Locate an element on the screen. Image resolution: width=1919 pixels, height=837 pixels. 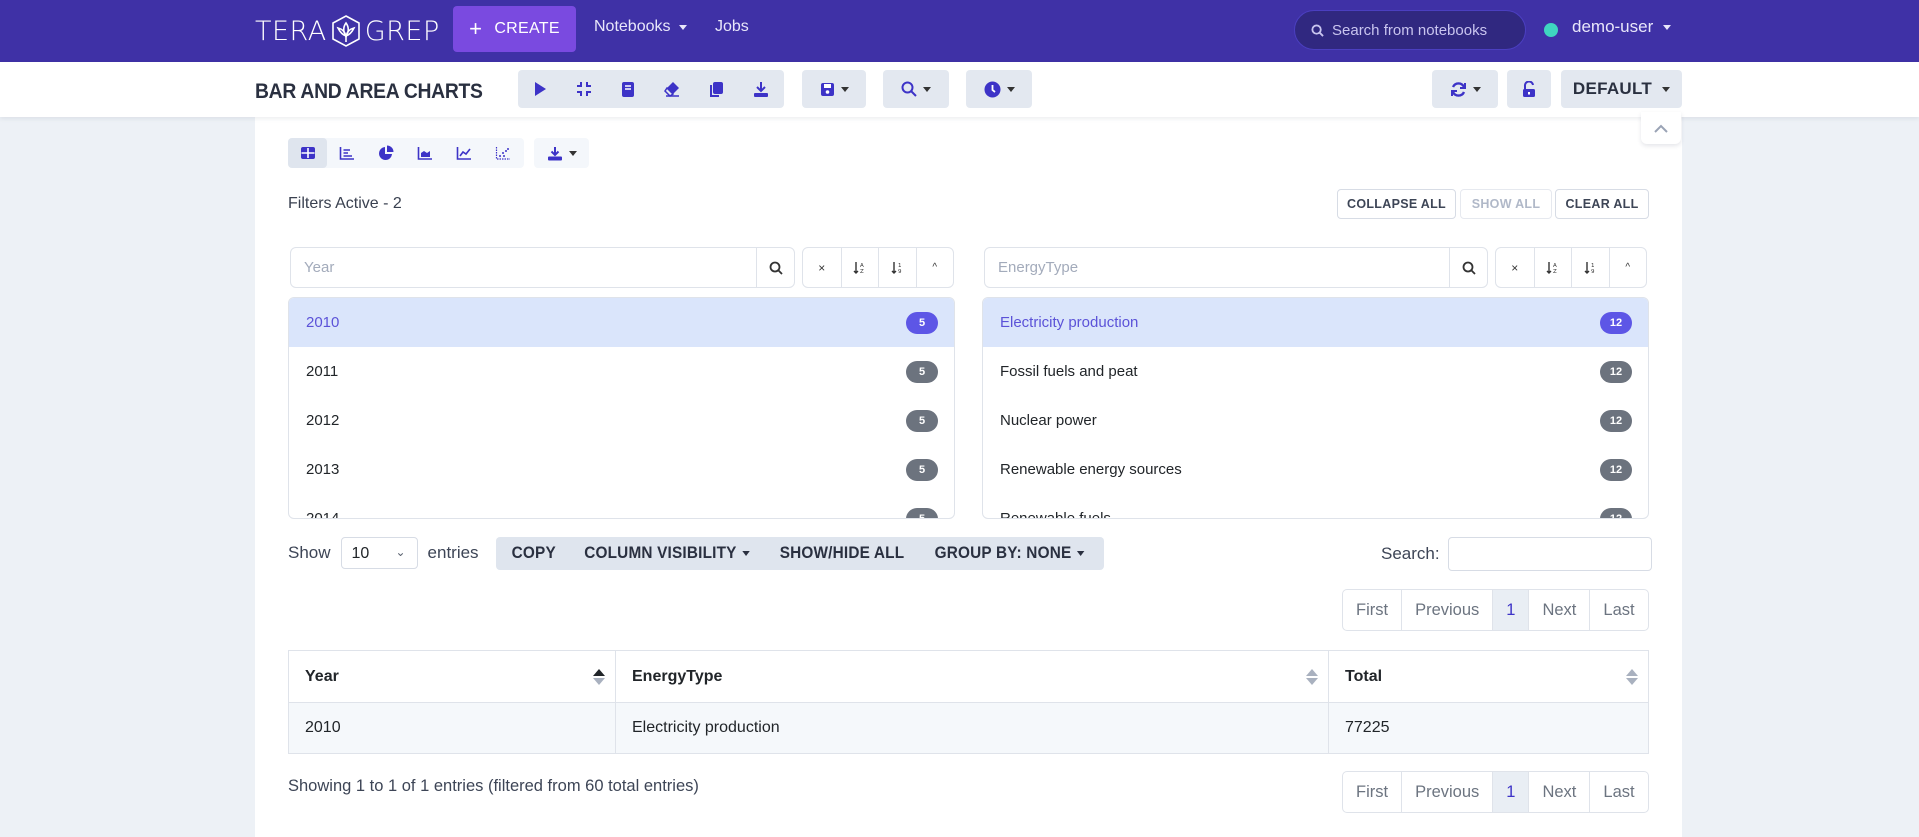
filter-item-label: 2010 is located at coordinates (323, 322).